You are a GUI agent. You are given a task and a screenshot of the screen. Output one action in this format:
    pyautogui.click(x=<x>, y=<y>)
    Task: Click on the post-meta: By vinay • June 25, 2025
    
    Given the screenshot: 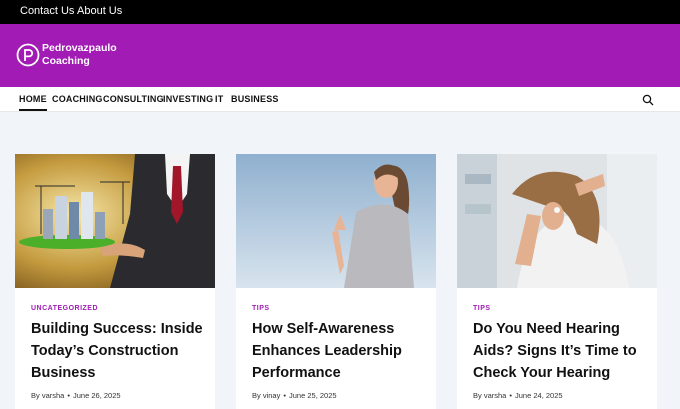 What is the action you would take?
    pyautogui.click(x=294, y=395)
    